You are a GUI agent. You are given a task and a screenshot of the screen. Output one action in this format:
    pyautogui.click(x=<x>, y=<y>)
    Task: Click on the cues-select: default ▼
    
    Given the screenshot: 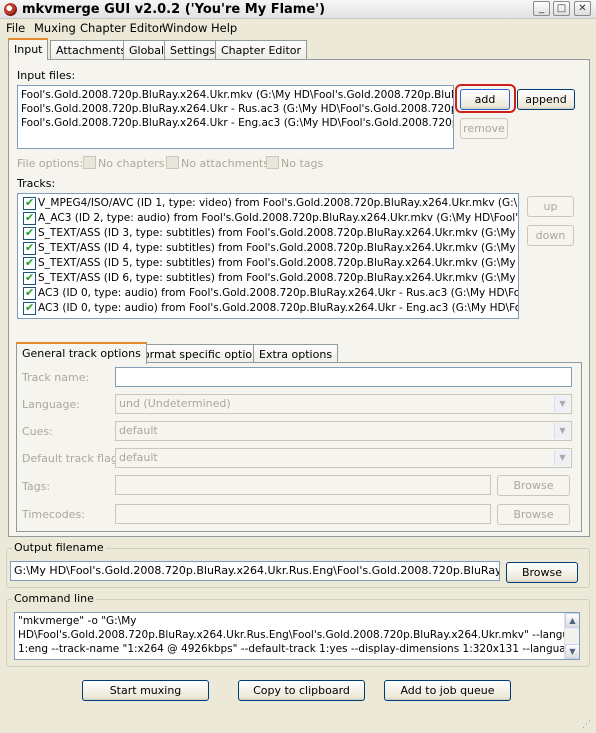 What is the action you would take?
    pyautogui.click(x=343, y=431)
    